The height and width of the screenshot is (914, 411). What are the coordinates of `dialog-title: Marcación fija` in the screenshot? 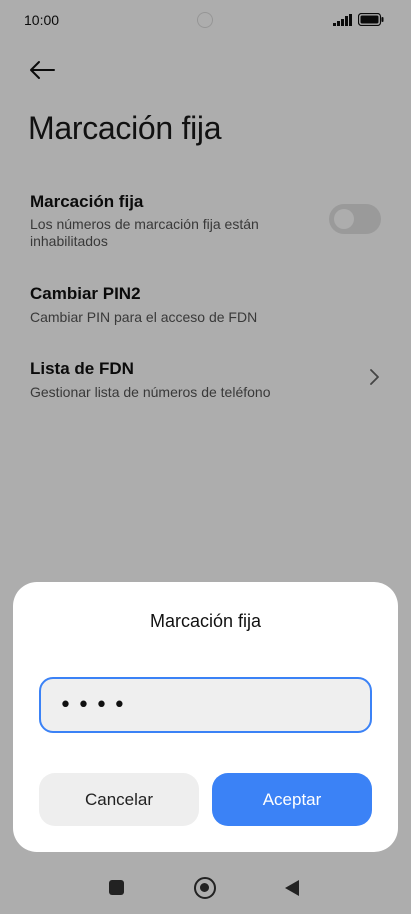 It's located at (205, 621).